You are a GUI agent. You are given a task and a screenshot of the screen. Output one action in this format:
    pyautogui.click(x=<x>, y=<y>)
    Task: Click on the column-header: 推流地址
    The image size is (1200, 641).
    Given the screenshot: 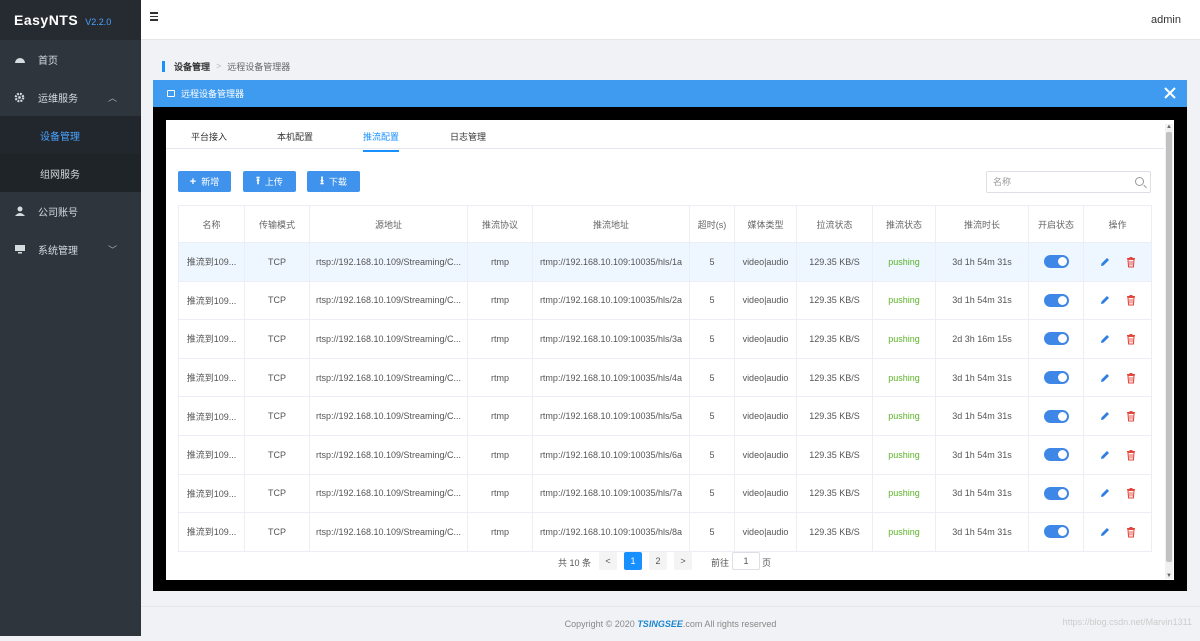 What is the action you would take?
    pyautogui.click(x=611, y=224)
    